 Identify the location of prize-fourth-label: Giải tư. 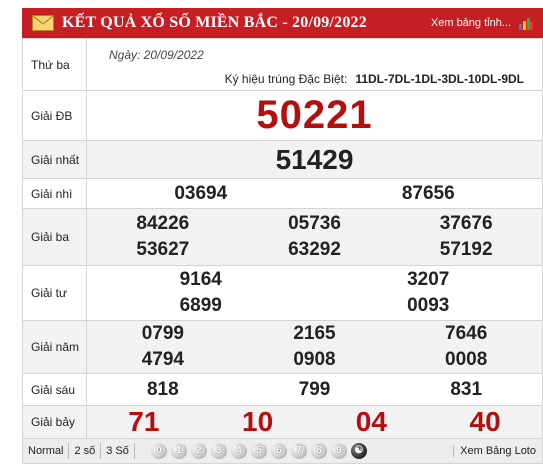
(54, 293).